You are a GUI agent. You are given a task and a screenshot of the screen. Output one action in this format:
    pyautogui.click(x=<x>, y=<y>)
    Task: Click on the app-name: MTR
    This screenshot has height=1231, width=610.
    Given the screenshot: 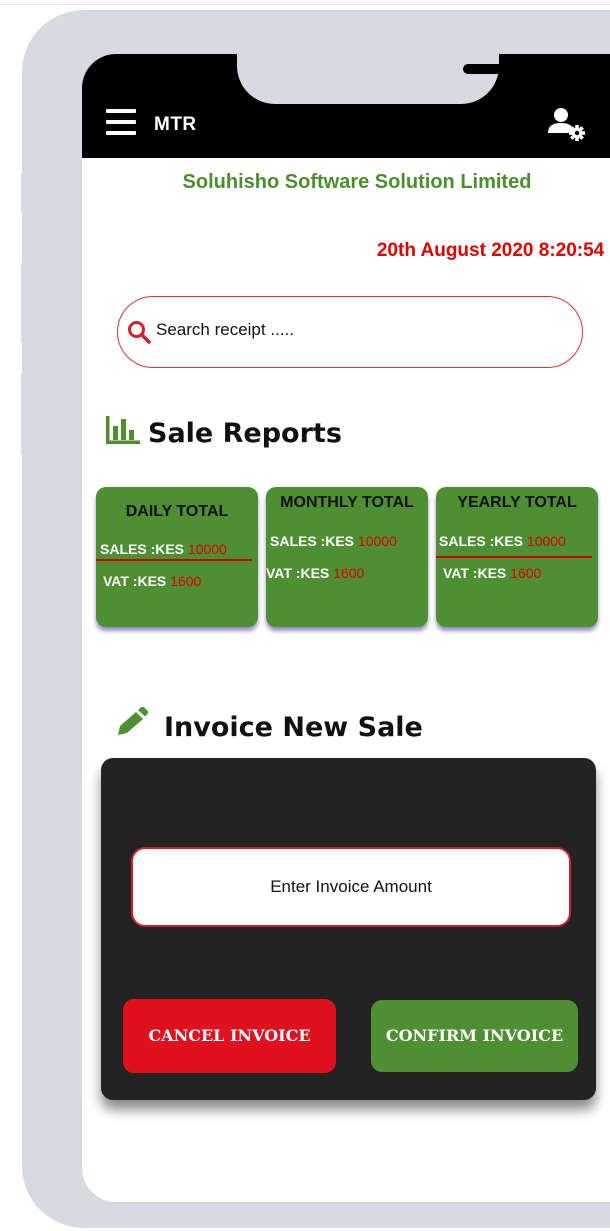 What is the action you would take?
    pyautogui.click(x=175, y=124)
    